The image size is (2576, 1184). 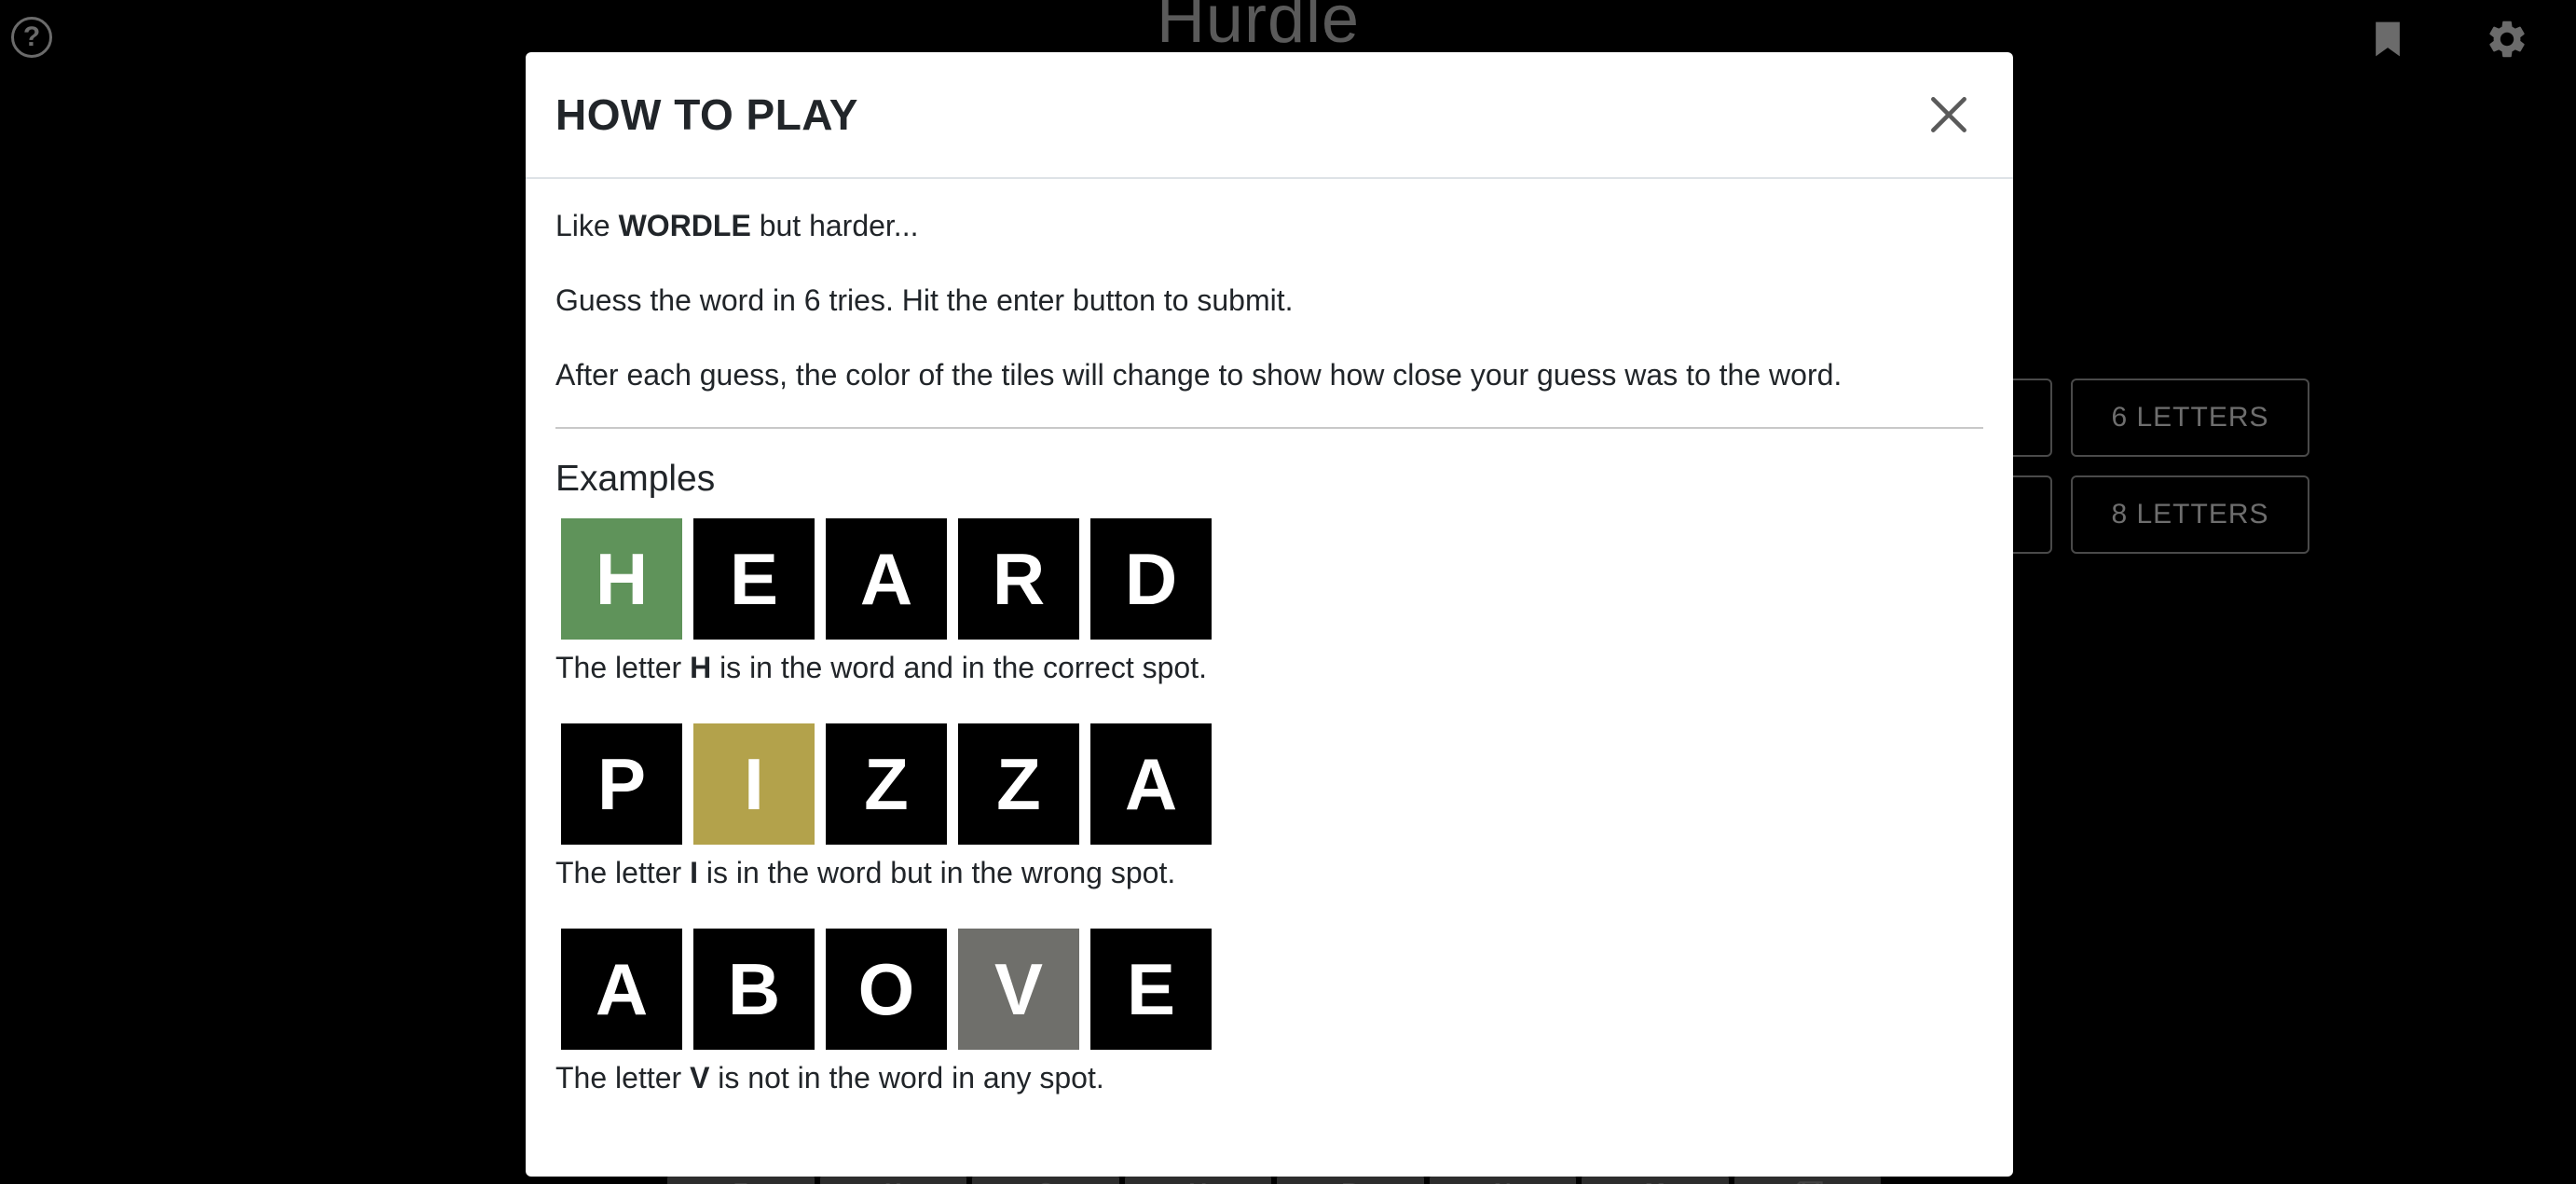 What do you see at coordinates (31, 37) in the screenshot?
I see `help-icon: ?` at bounding box center [31, 37].